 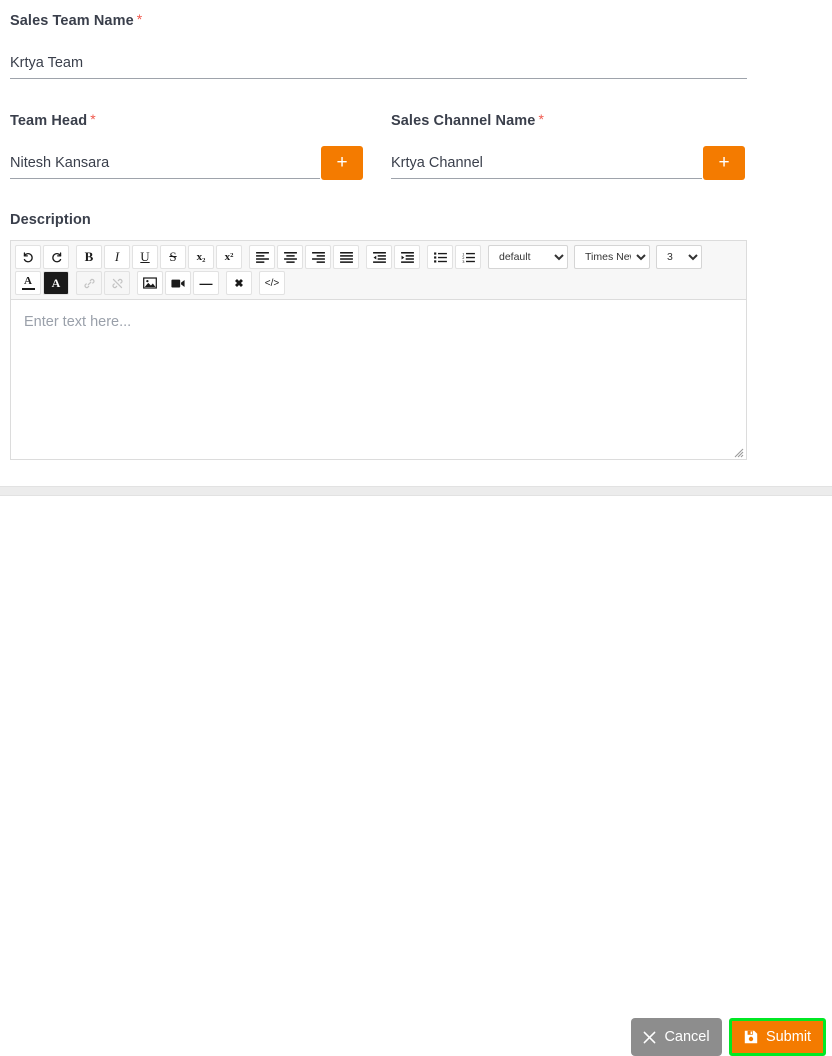 What do you see at coordinates (569, 121) in the screenshot?
I see `label-sales-channel-name: Sales Channel Name *` at bounding box center [569, 121].